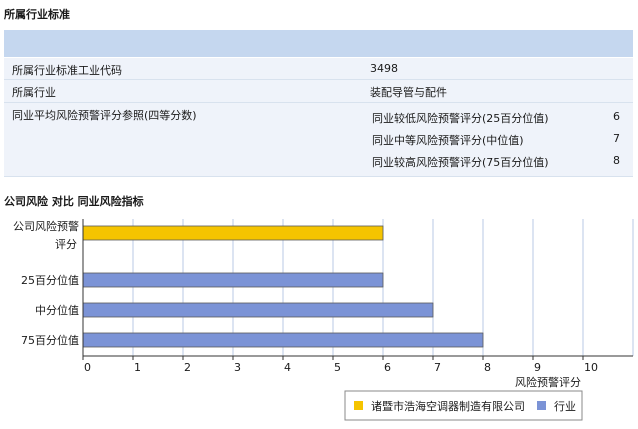  What do you see at coordinates (537, 367) in the screenshot?
I see `x-tick-label: 9` at bounding box center [537, 367].